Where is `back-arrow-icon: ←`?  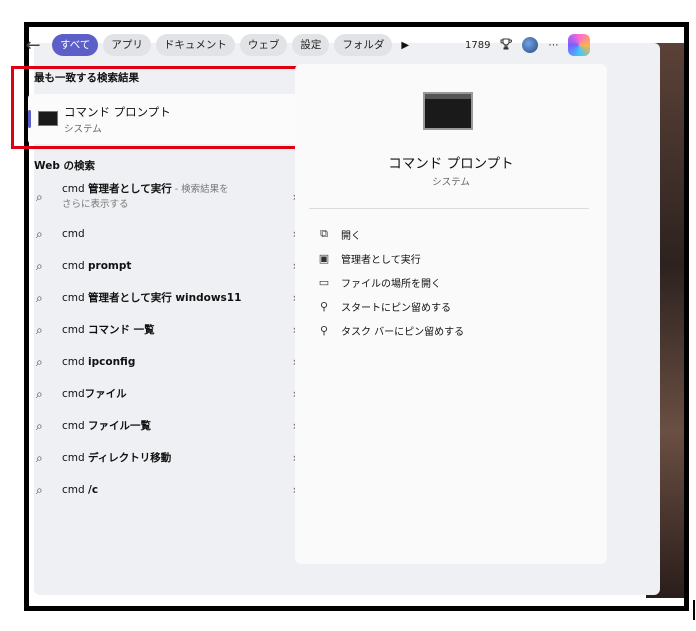 back-arrow-icon: ← is located at coordinates (33, 45).